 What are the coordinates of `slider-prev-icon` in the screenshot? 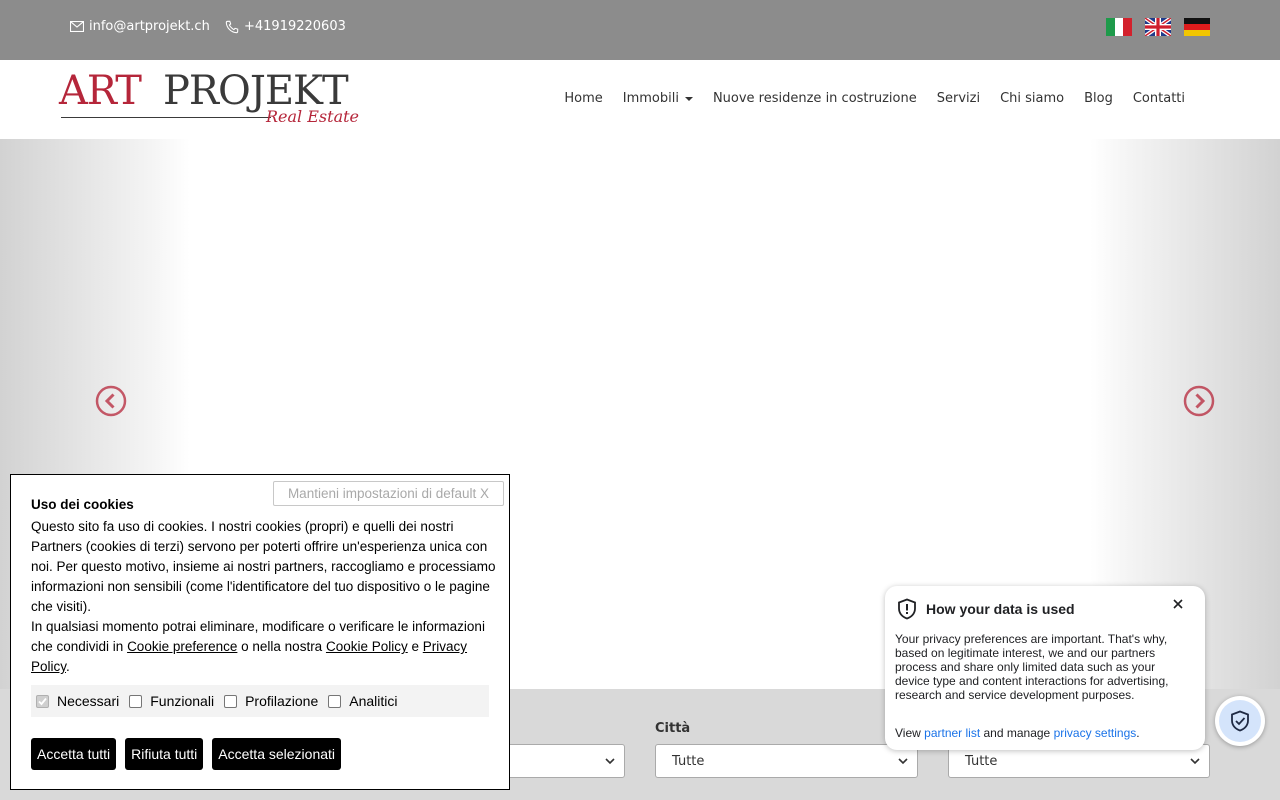 It's located at (111, 401).